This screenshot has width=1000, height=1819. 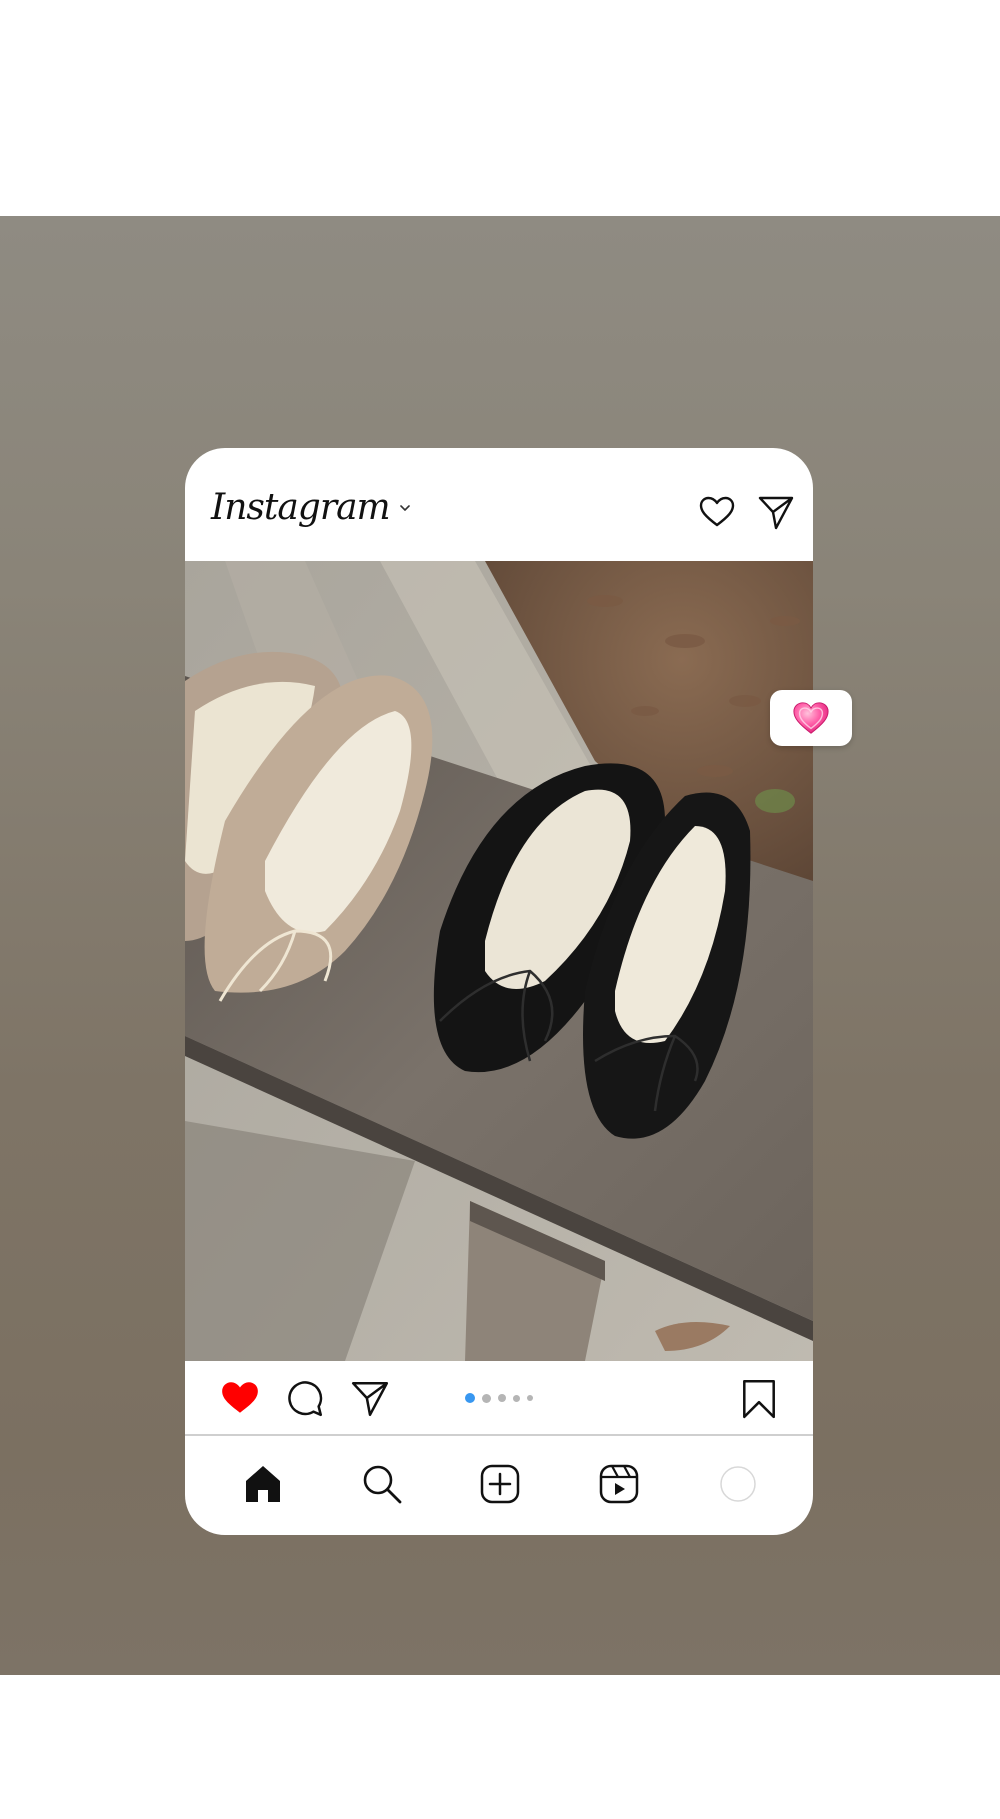 What do you see at coordinates (738, 1484) in the screenshot?
I see `profile-icon` at bounding box center [738, 1484].